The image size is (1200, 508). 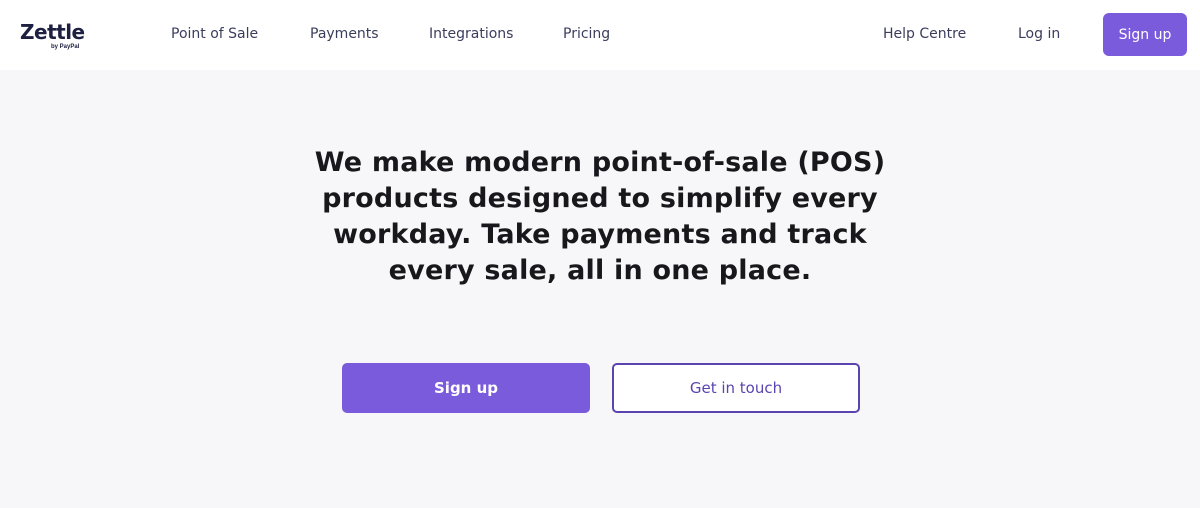 I want to click on nav-integrations: Integrations, so click(x=471, y=34).